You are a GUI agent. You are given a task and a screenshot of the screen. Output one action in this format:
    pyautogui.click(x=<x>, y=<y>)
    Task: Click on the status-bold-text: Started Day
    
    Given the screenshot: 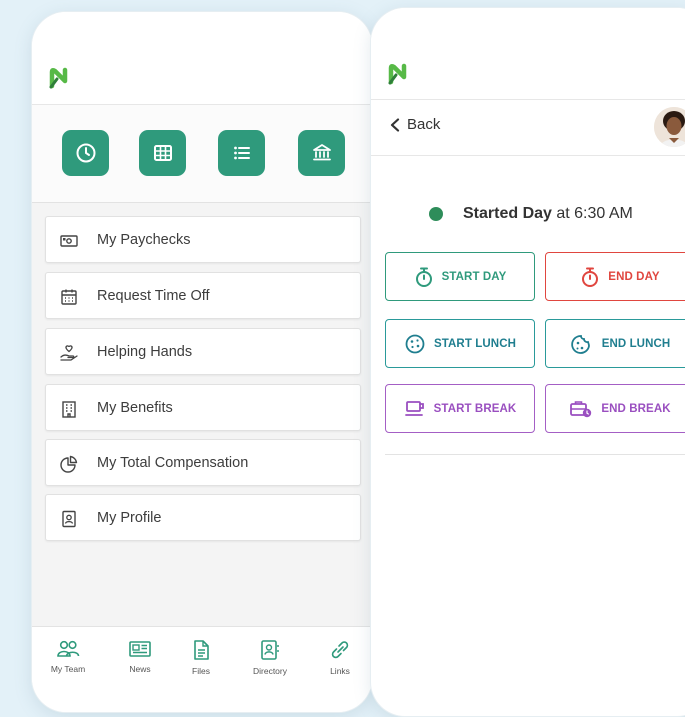 What is the action you would take?
    pyautogui.click(x=507, y=213)
    